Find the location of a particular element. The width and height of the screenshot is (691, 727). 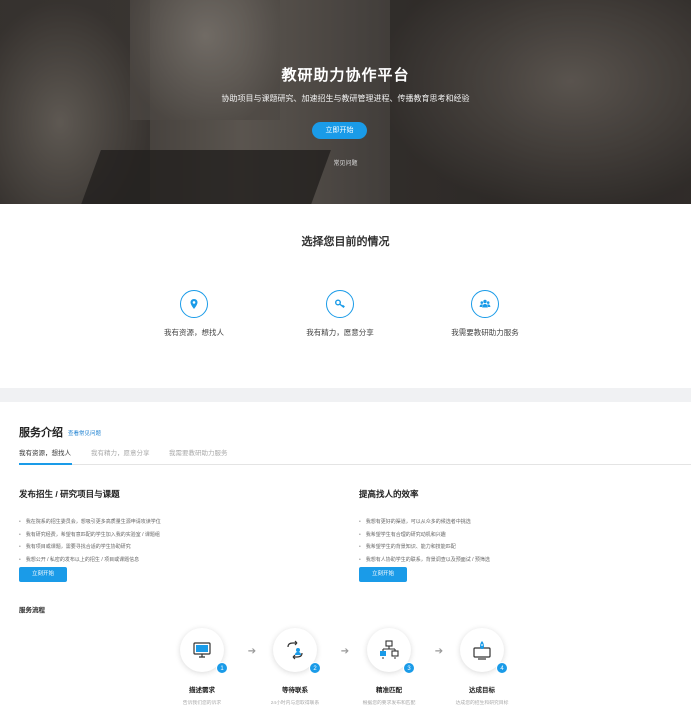

list-item: 我有项目或课题，需要寻找合适的学生协助研究 is located at coordinates (169, 547).